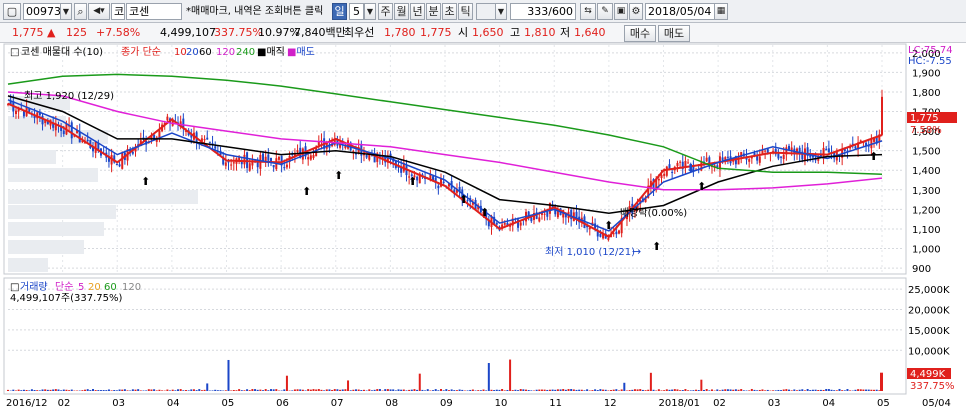 This screenshot has height=414, width=966. Describe the element at coordinates (926, 171) in the screenshot. I see `price-tick-label: 1,400` at that location.